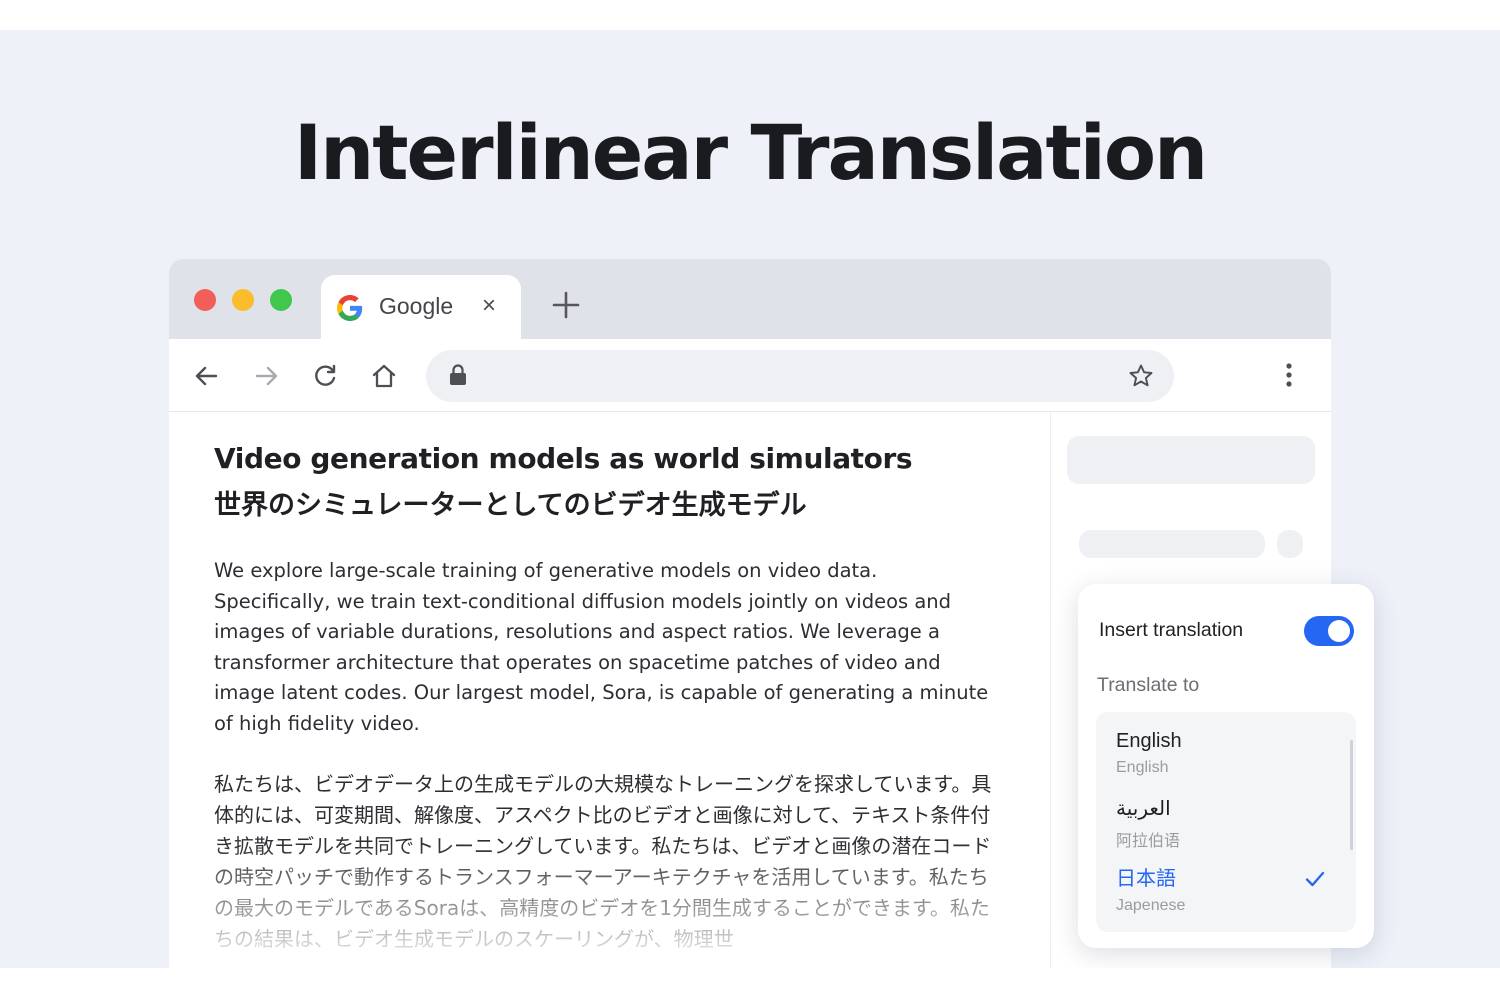  What do you see at coordinates (281, 300) in the screenshot?
I see `maximize-window-button` at bounding box center [281, 300].